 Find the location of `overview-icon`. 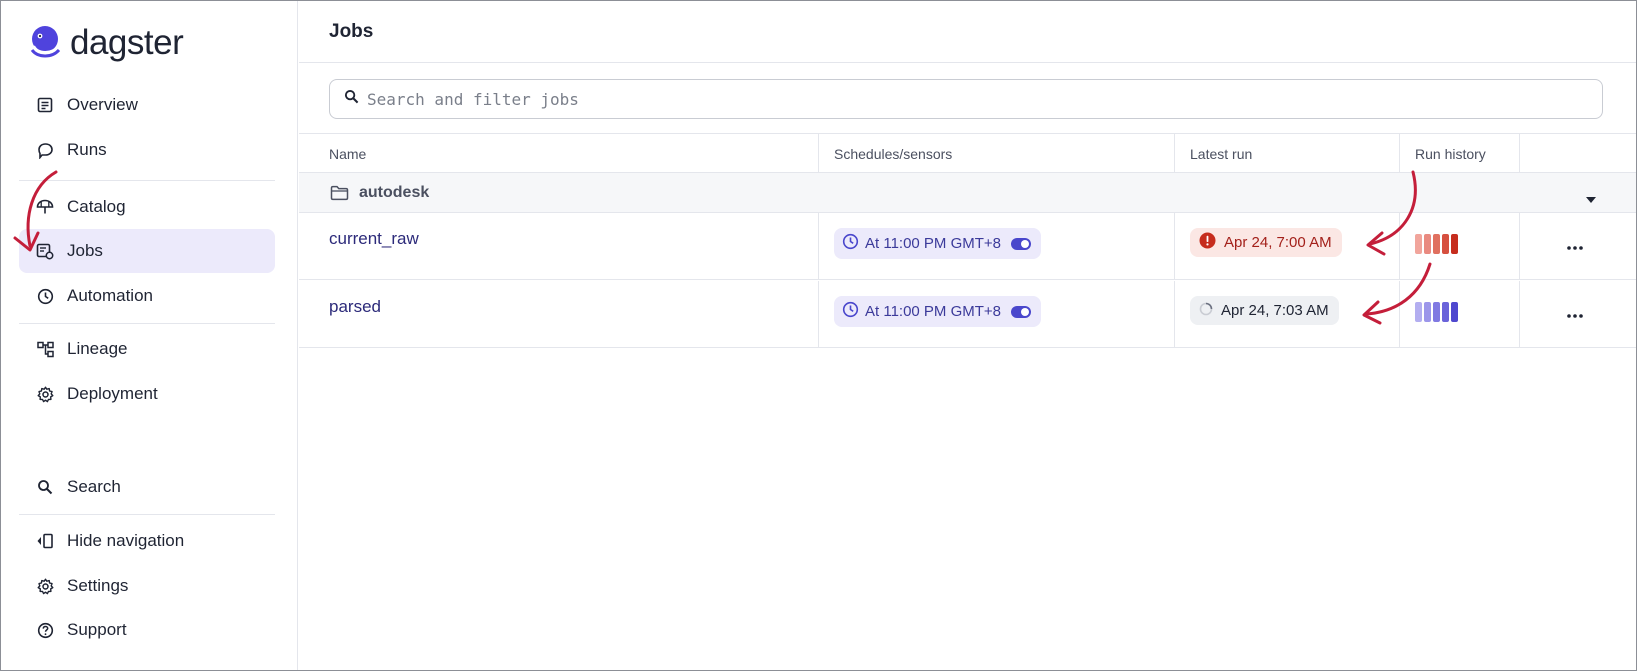

overview-icon is located at coordinates (45, 105).